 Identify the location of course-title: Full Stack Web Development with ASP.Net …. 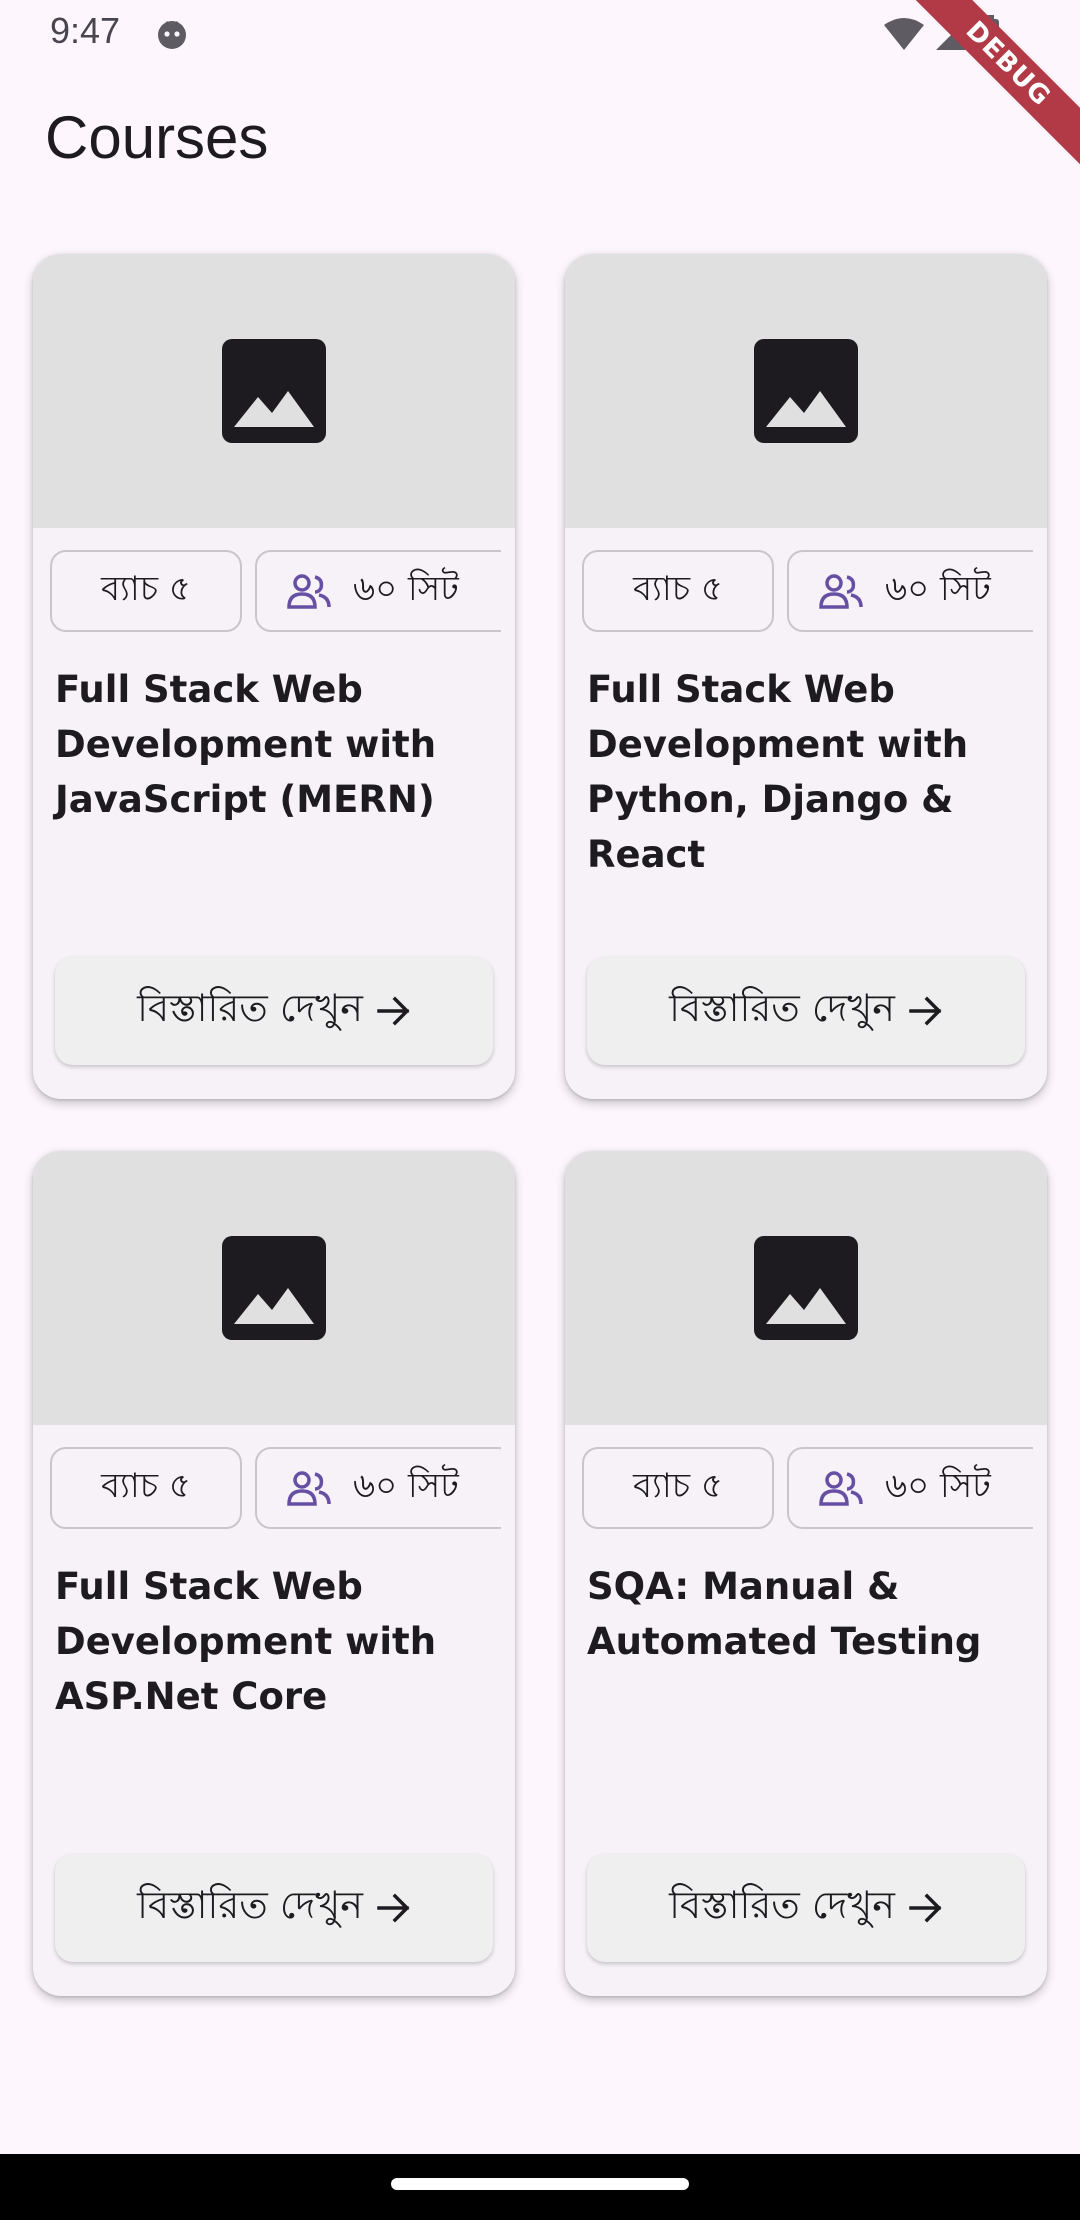
(246, 1641).